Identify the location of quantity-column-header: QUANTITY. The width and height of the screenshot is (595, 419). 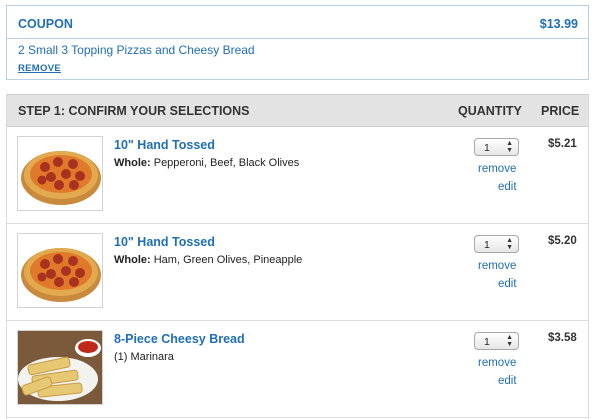
(490, 111).